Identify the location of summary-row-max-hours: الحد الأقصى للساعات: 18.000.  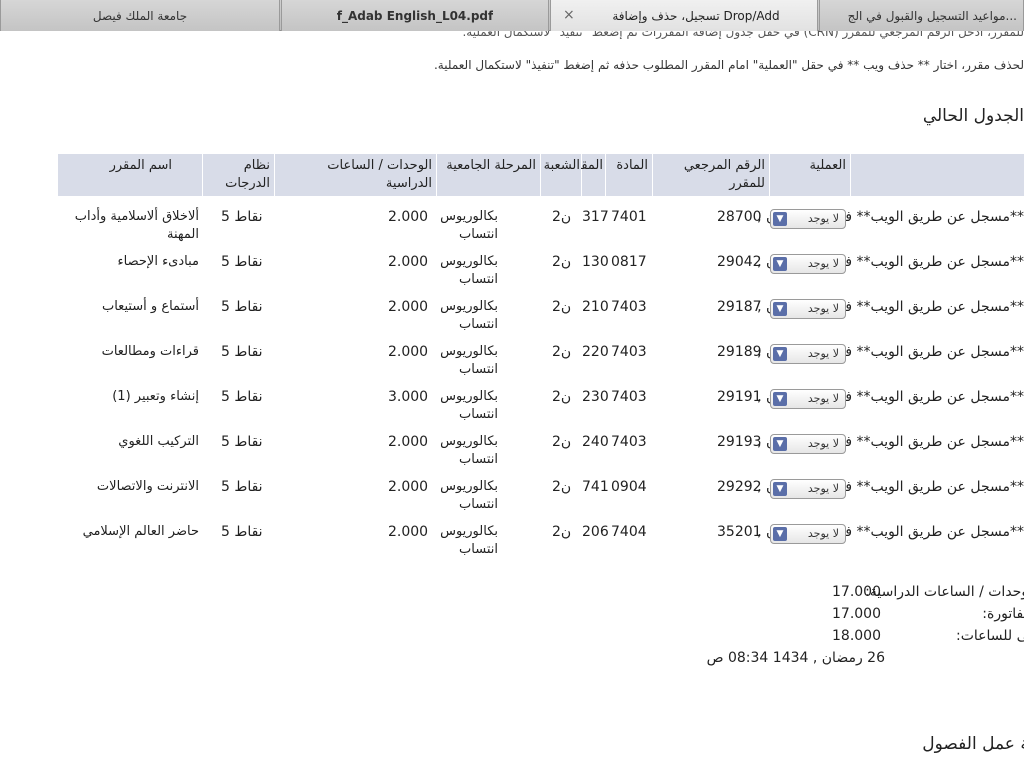
(512, 639).